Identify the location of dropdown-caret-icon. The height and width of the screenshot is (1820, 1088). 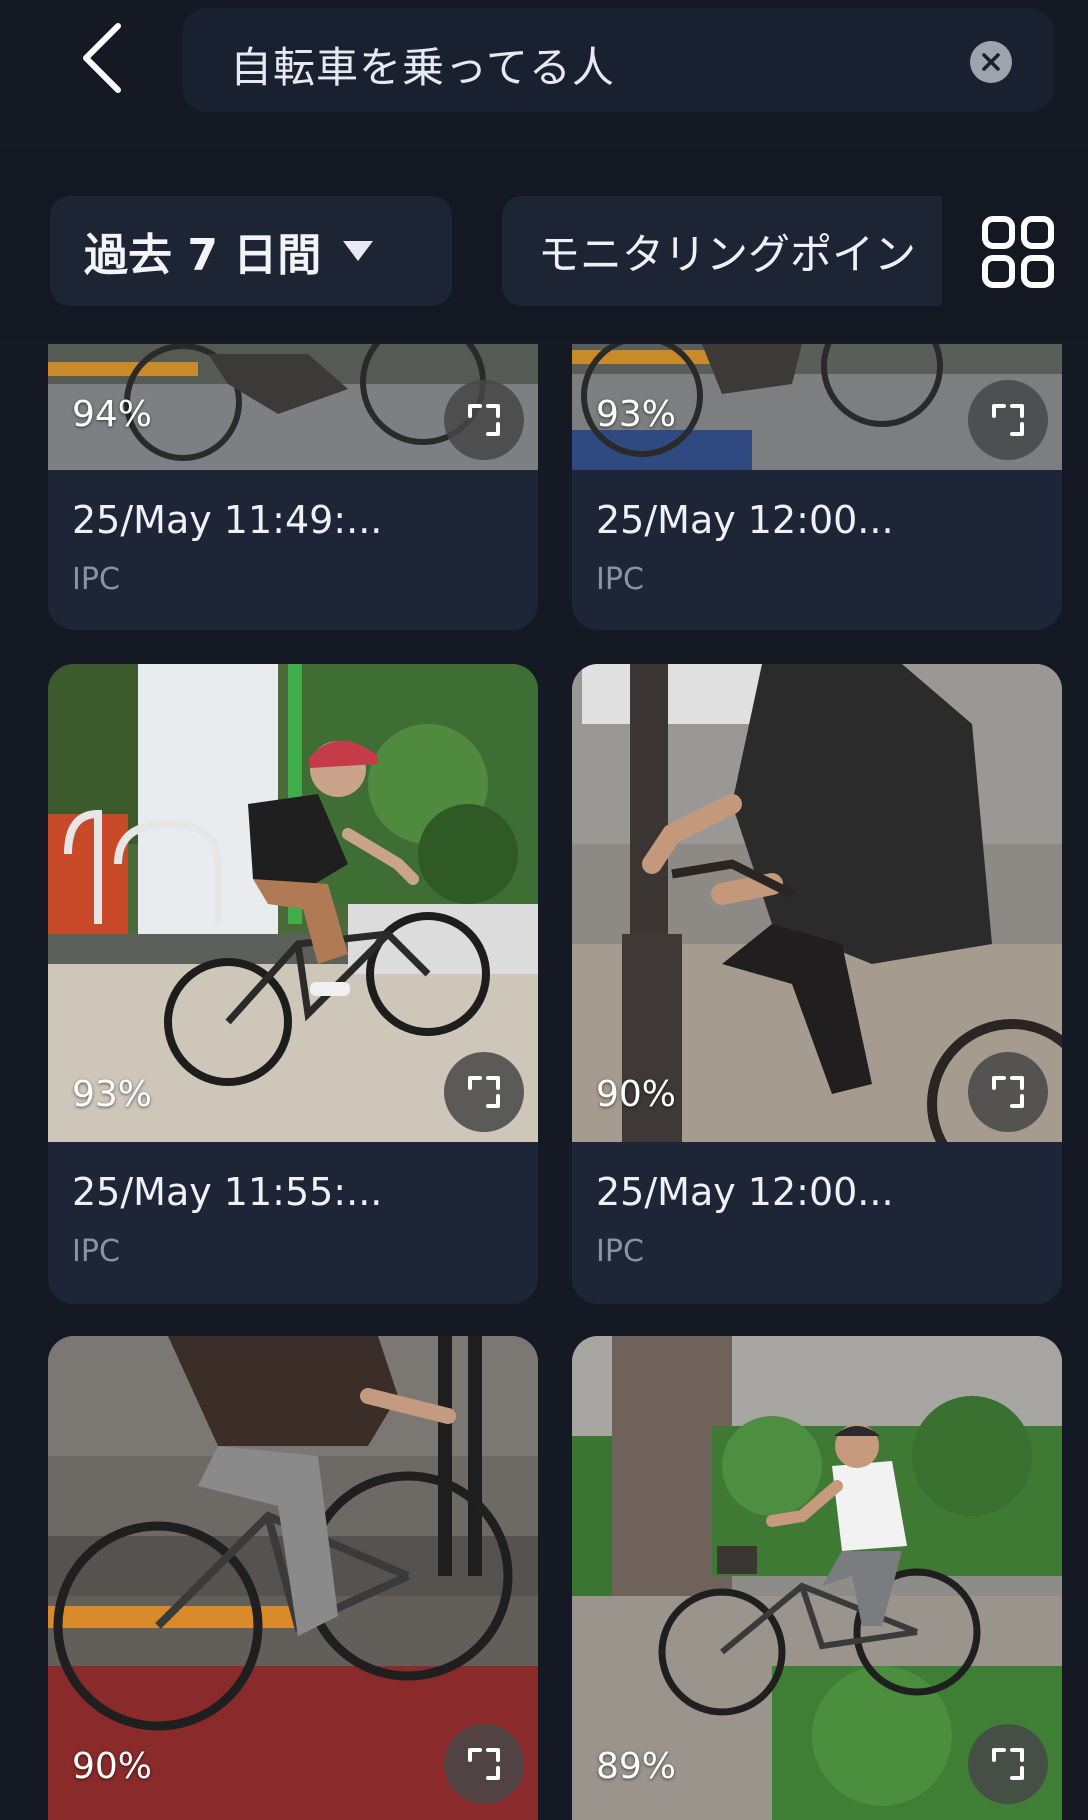
(358, 251).